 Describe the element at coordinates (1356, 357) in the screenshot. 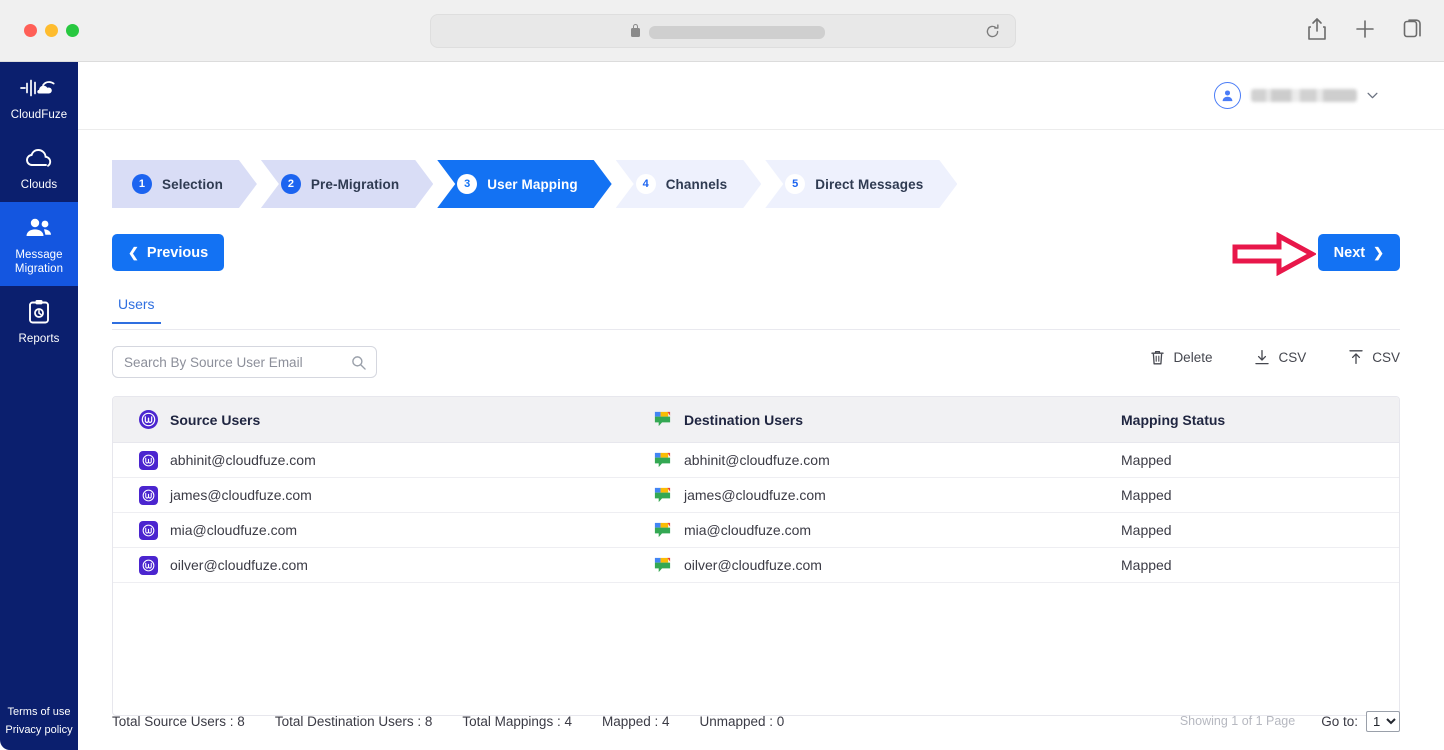

I see `upload-icon` at that location.